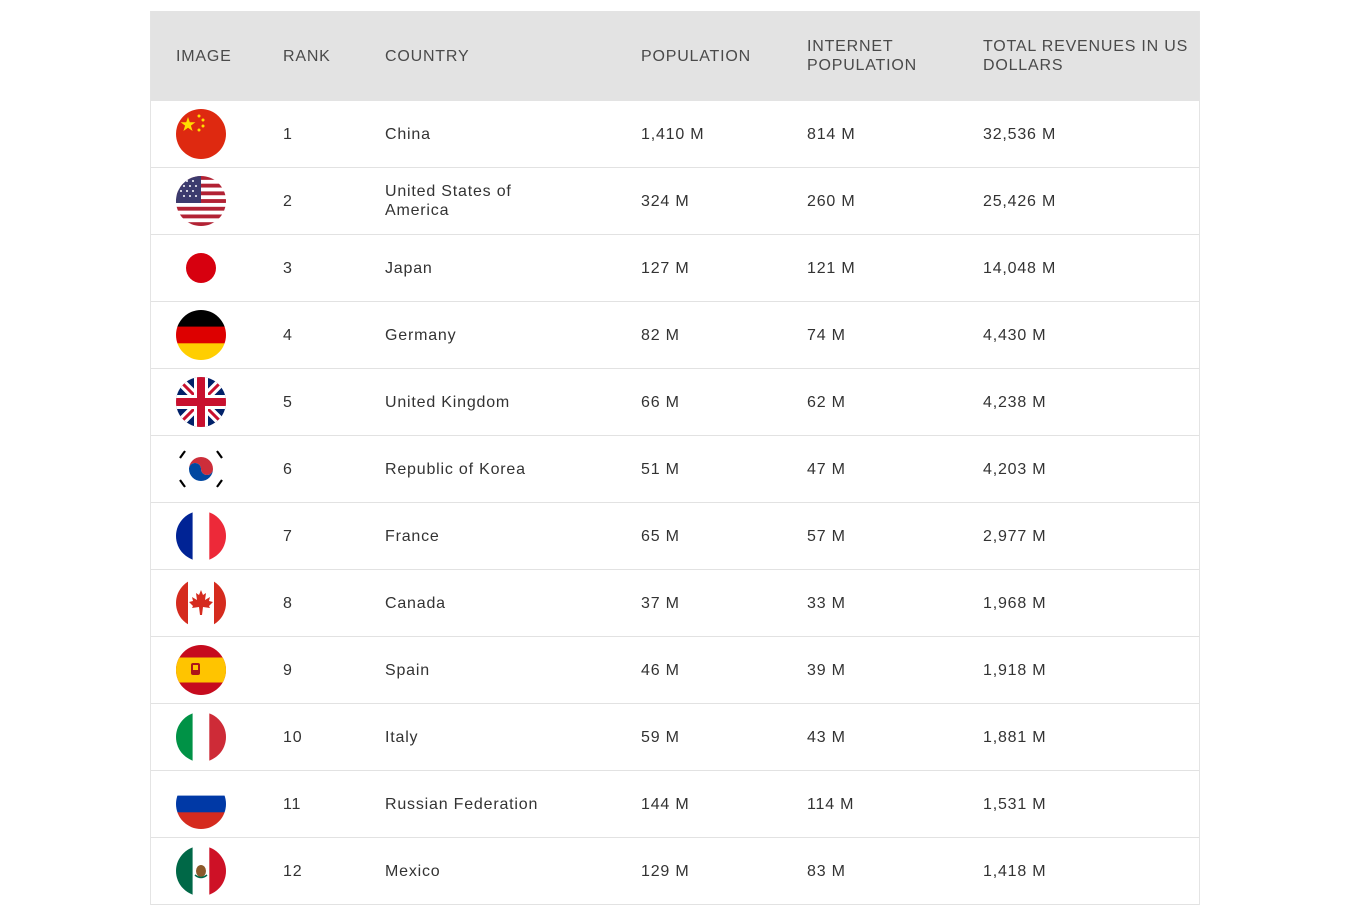  Describe the element at coordinates (487, 56) in the screenshot. I see `header-country: COUNTRY` at that location.